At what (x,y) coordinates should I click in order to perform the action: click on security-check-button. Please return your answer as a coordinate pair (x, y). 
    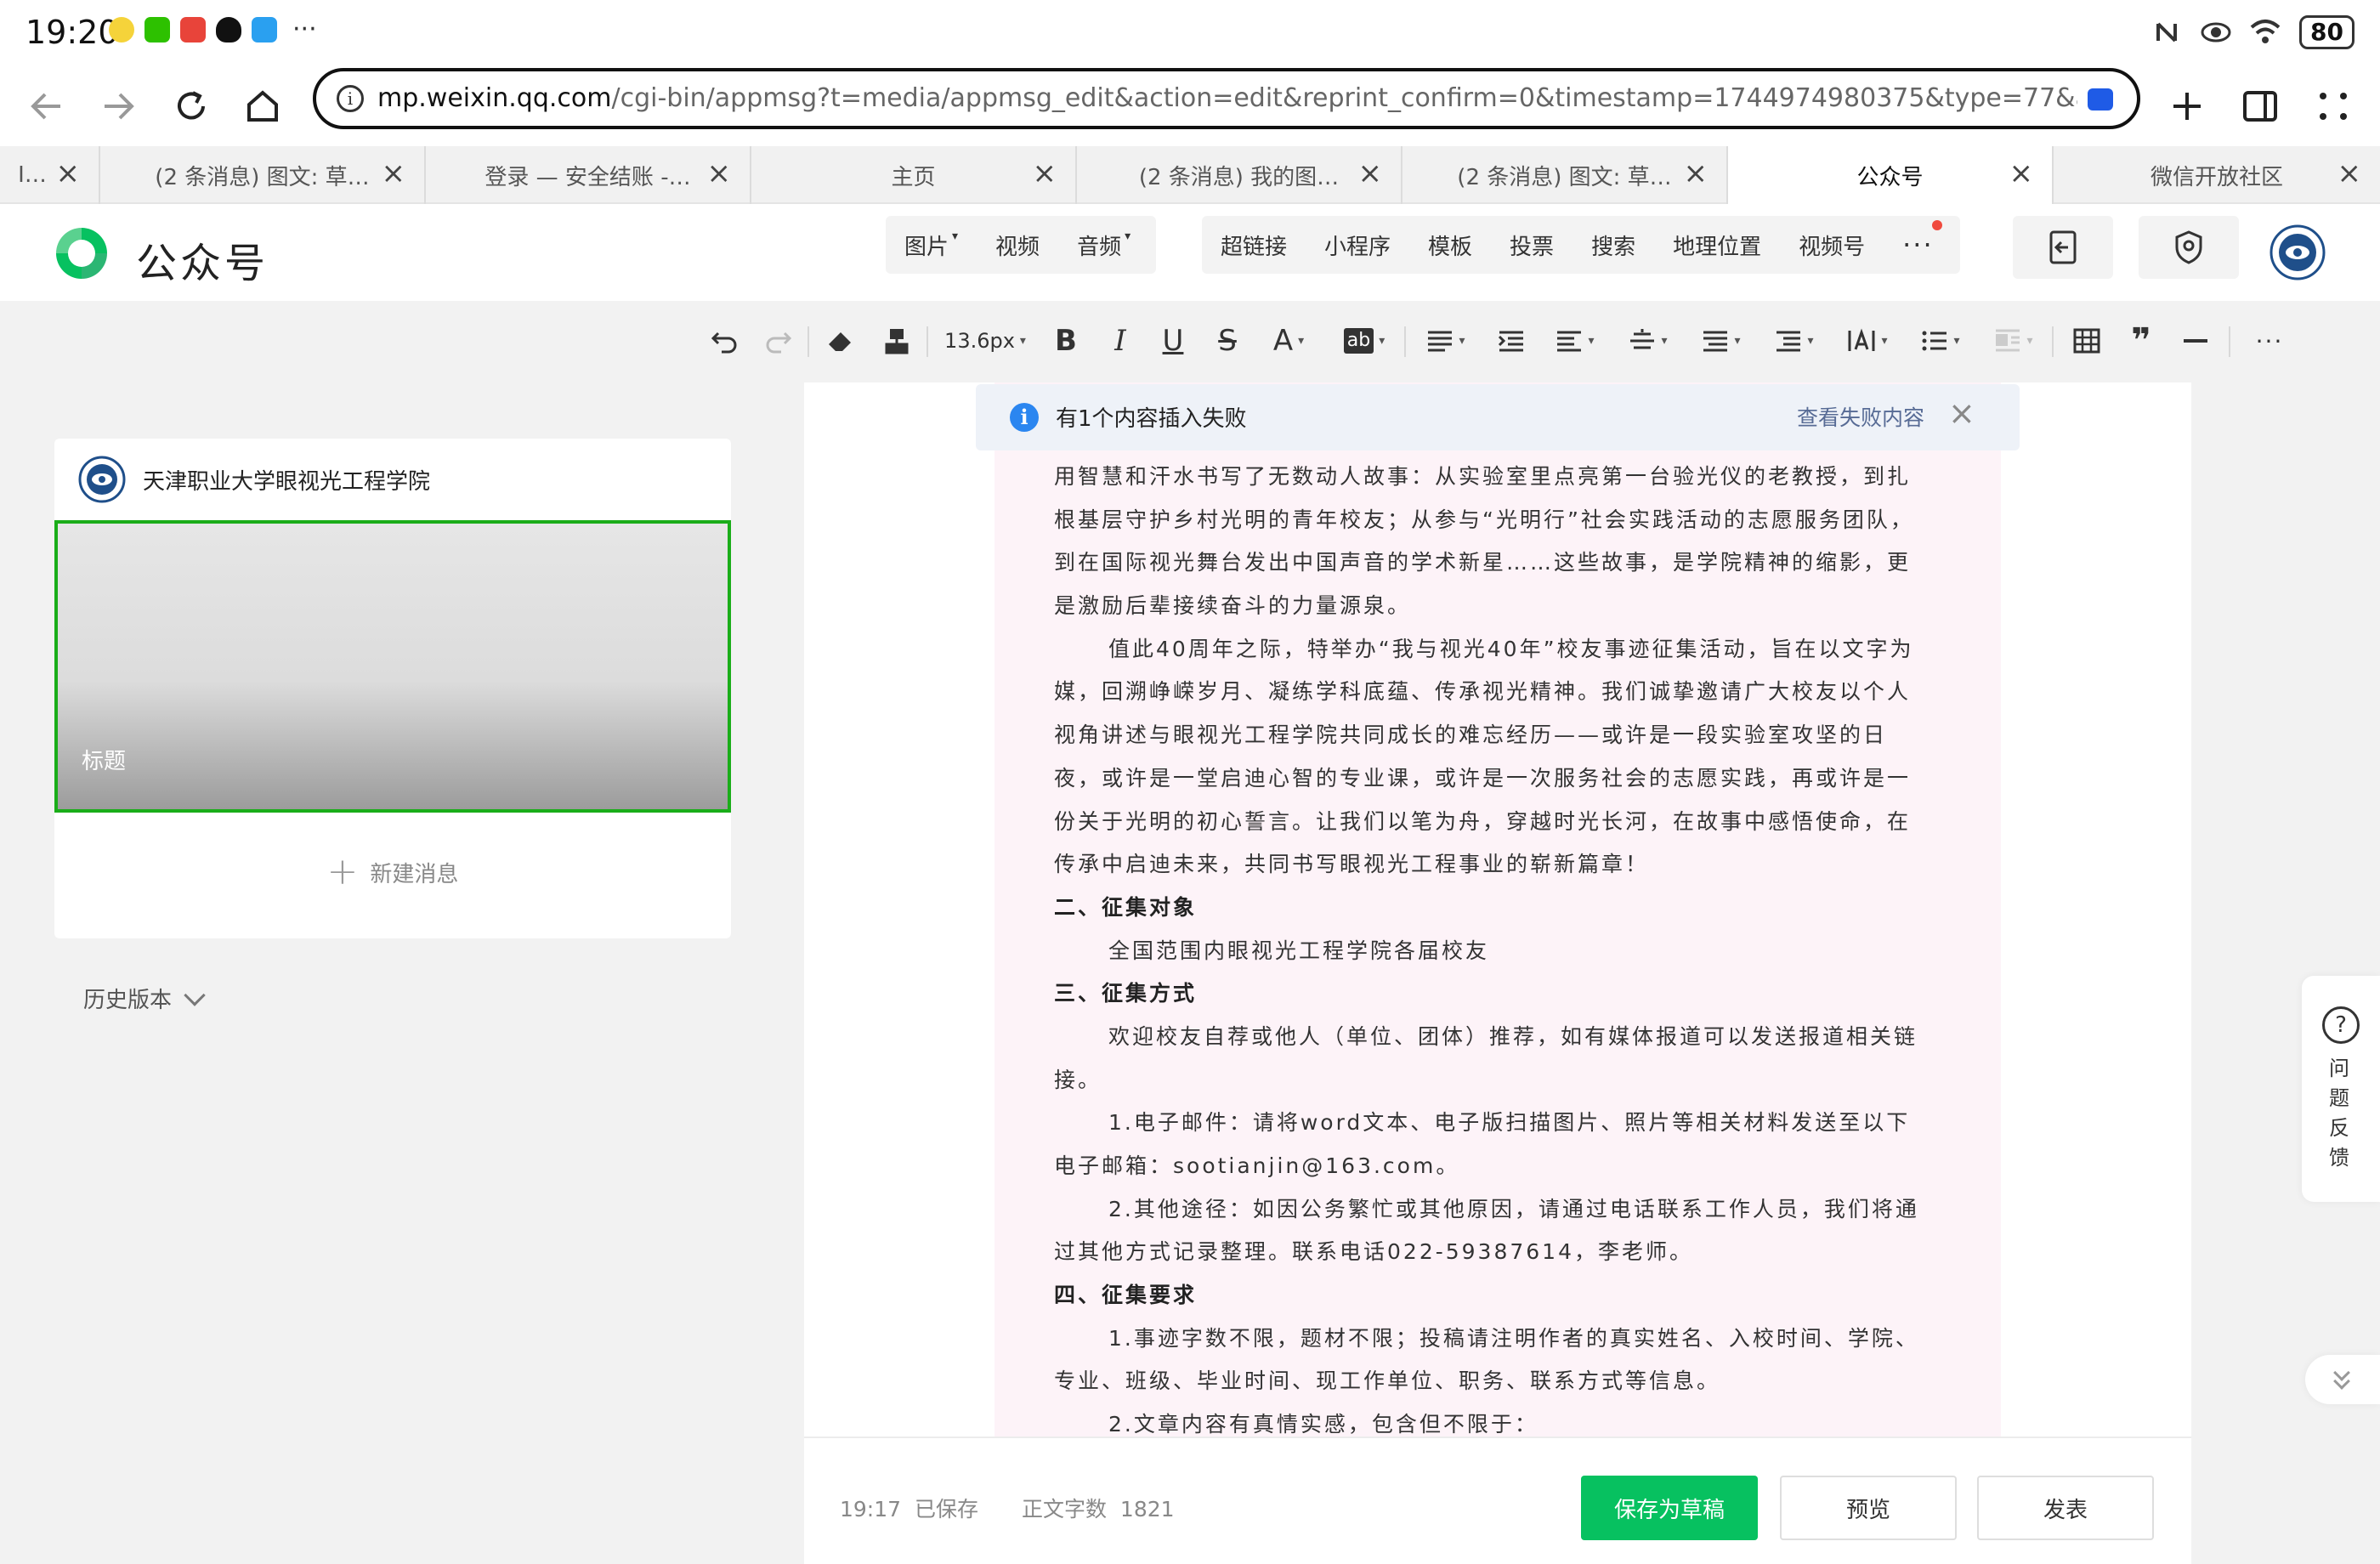
    Looking at the image, I should click on (2189, 247).